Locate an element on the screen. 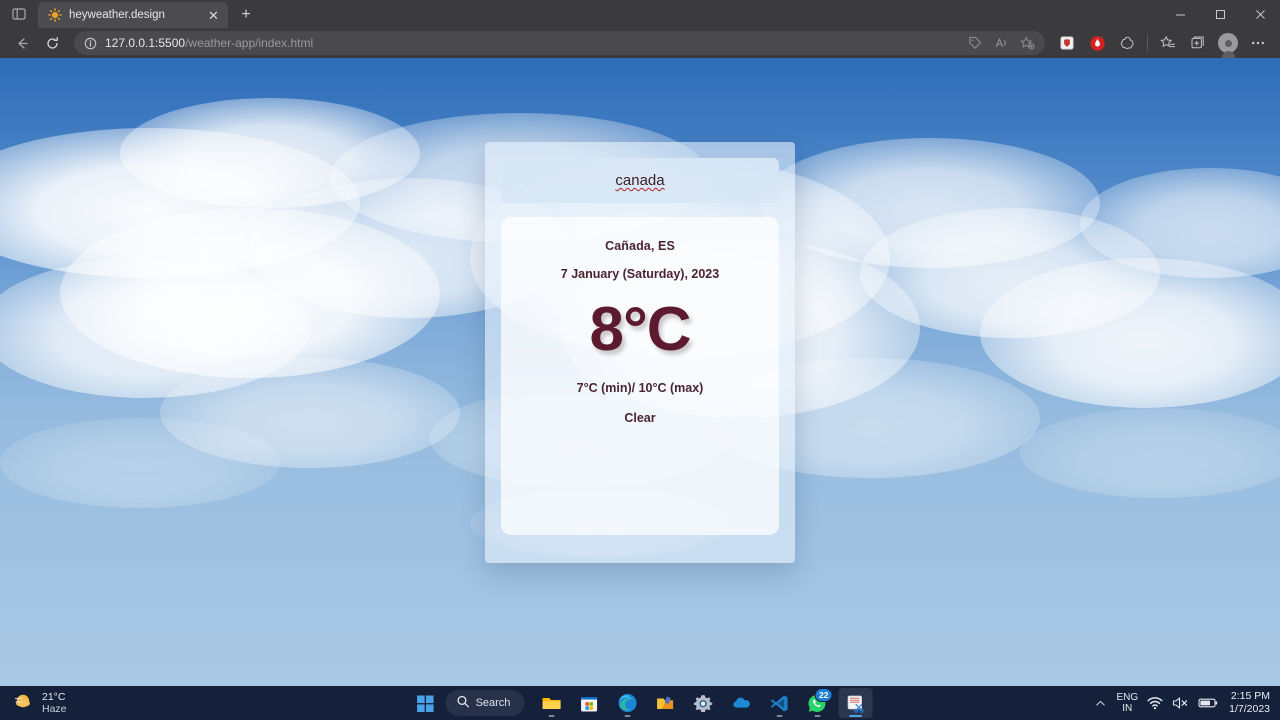  min-max-label: 7°C (min)/ 10°C (max) is located at coordinates (640, 388).